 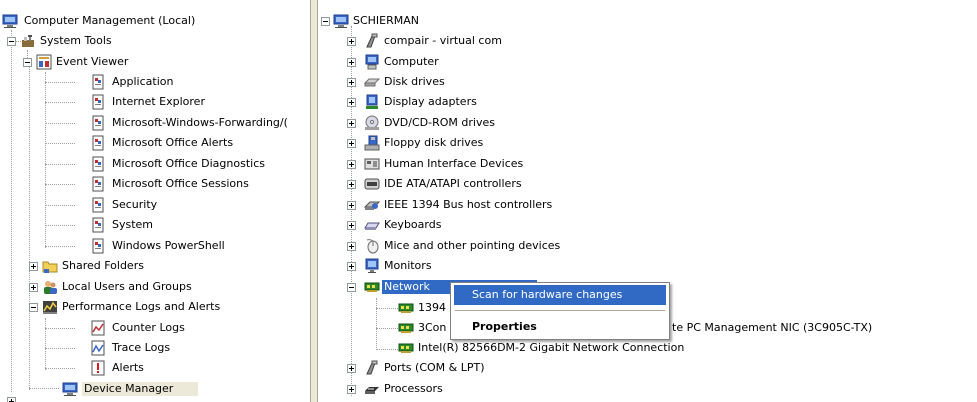 What do you see at coordinates (314, 201) in the screenshot?
I see `pane-splitter` at bounding box center [314, 201].